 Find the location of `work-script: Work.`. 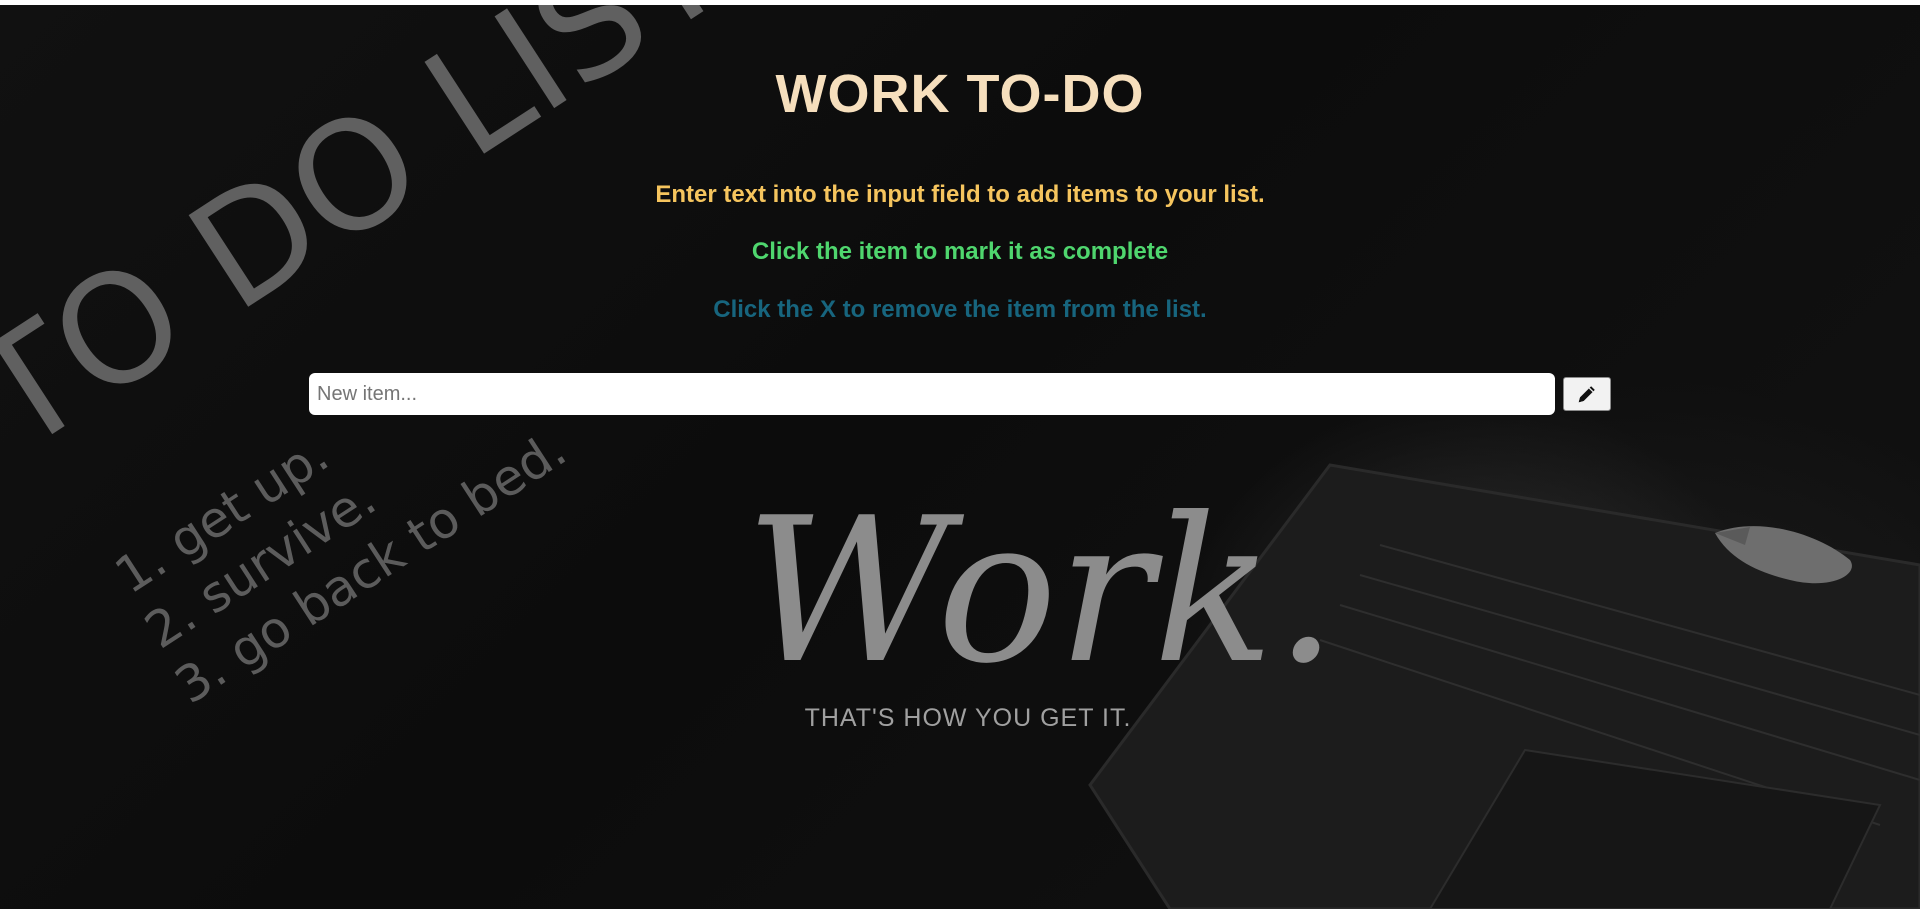

work-script: Work. is located at coordinates (1041, 591).